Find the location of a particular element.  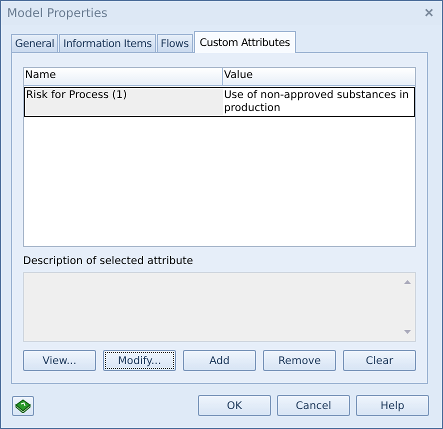

dialog-button: Cancel is located at coordinates (313, 405).